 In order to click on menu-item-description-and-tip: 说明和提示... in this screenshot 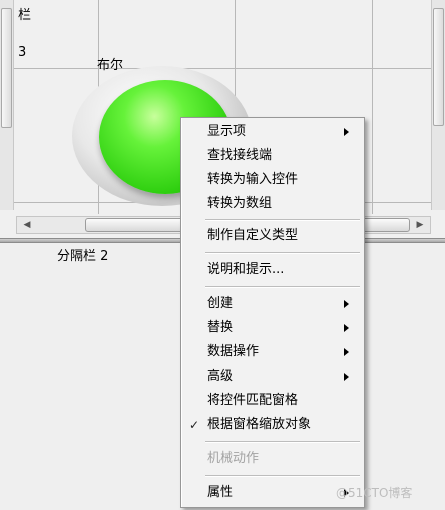, I will do `click(272, 270)`.